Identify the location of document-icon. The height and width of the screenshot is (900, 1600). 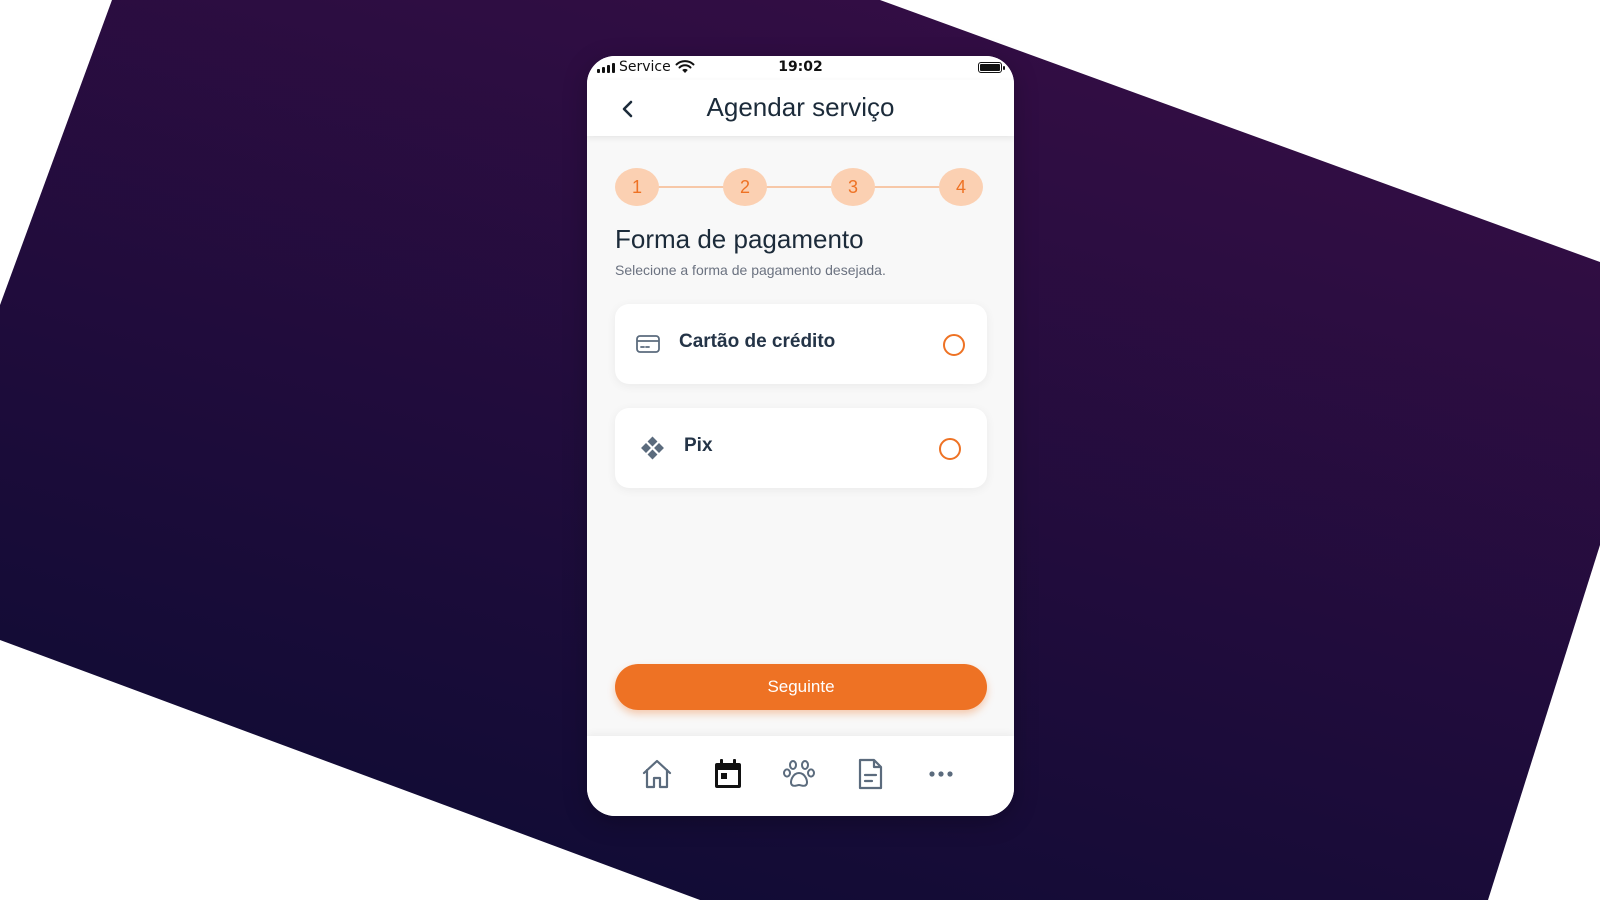
(870, 774).